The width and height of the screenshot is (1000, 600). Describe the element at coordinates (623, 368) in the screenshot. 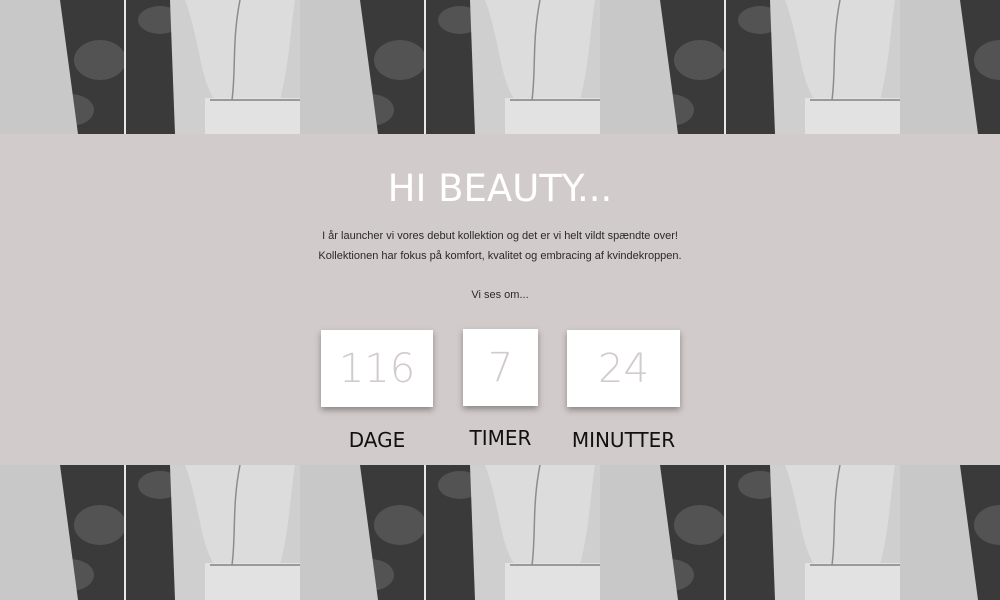

I see `minutes-counter: 24` at that location.